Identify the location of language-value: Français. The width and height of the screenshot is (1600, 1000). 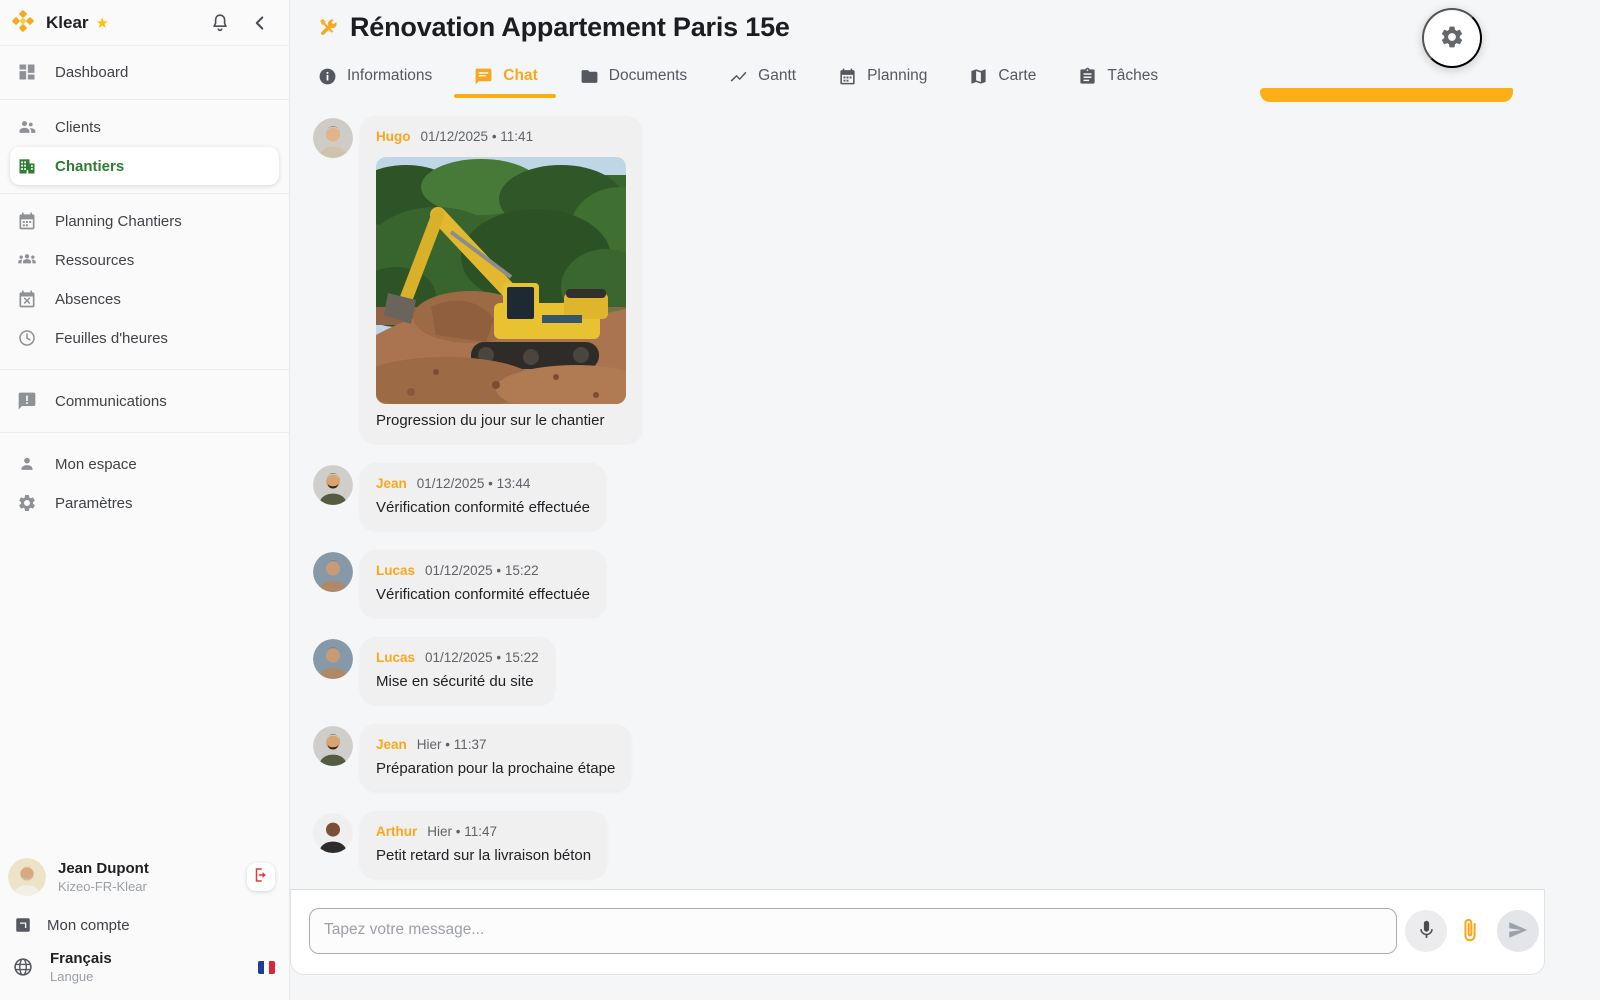
(81, 958).